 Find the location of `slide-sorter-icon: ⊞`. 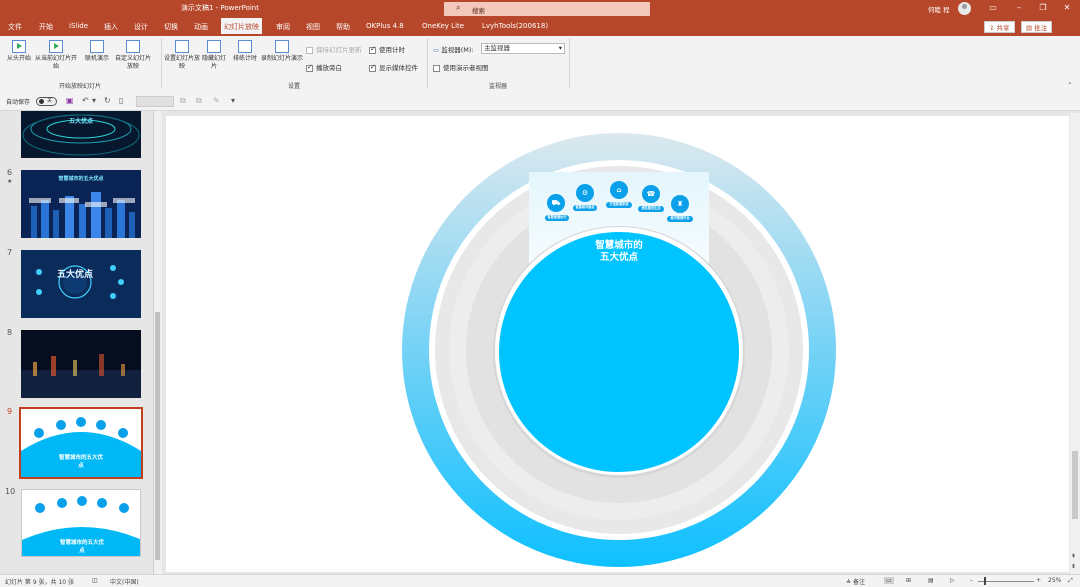

slide-sorter-icon: ⊞ is located at coordinates (908, 580).